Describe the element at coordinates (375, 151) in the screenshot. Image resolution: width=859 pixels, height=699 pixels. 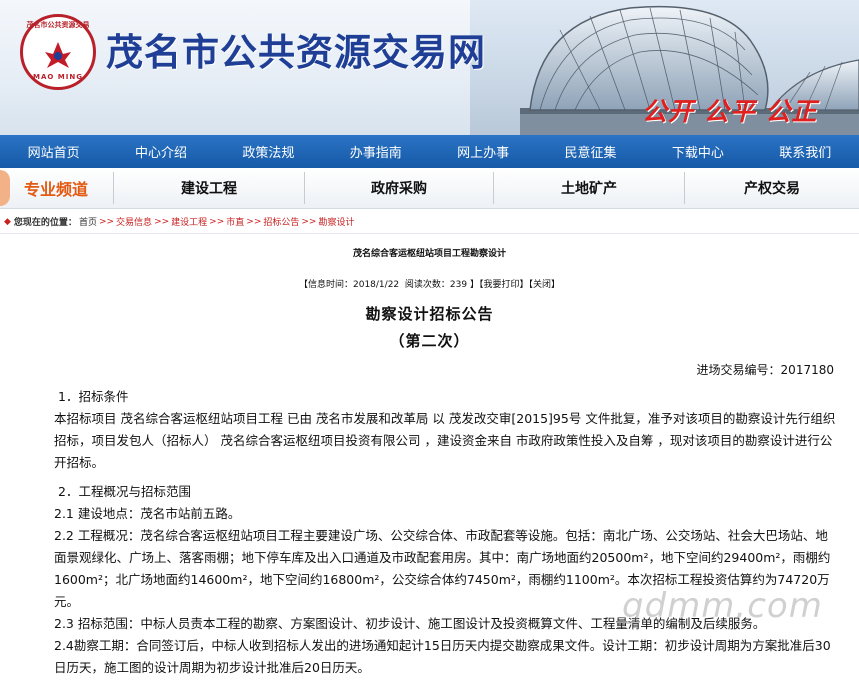
I see `nav-item-guide: 办事指南` at that location.